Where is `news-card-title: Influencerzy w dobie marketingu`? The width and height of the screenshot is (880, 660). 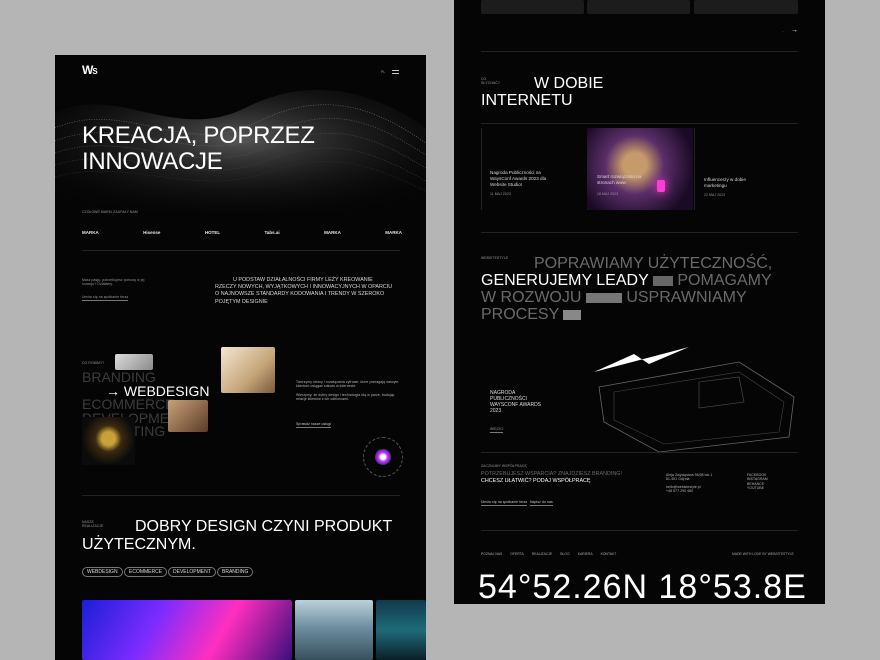
news-card-title: Influencerzy w dobie marketingu is located at coordinates (725, 182).